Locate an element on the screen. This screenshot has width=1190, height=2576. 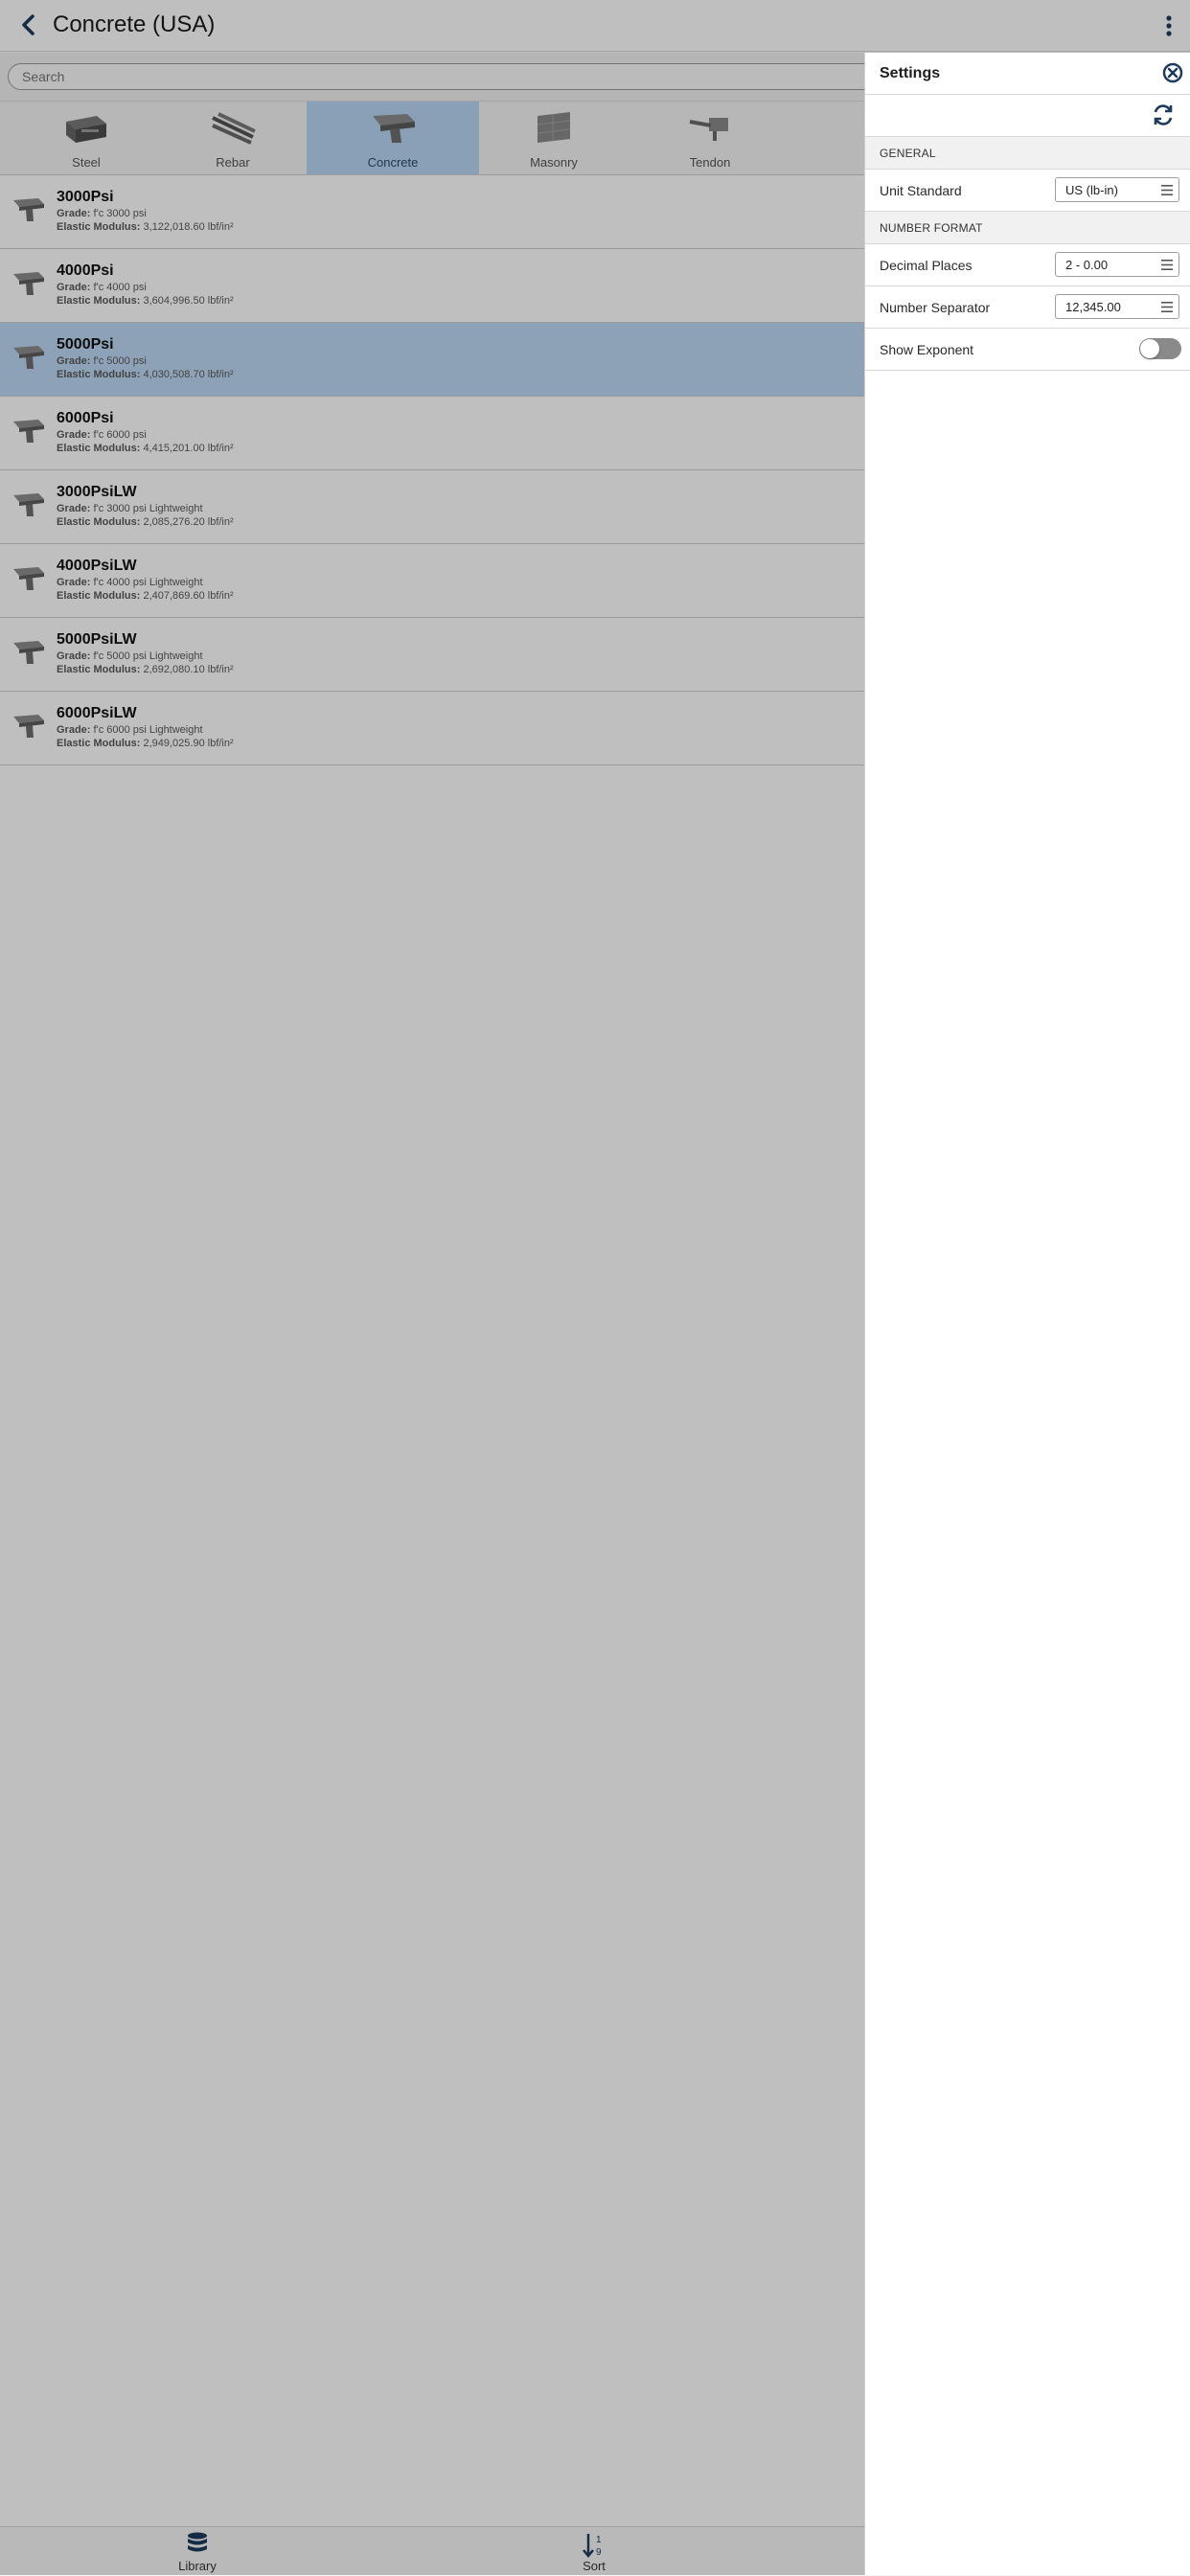
number-separator-select: 12,345.00 is located at coordinates (1117, 306).